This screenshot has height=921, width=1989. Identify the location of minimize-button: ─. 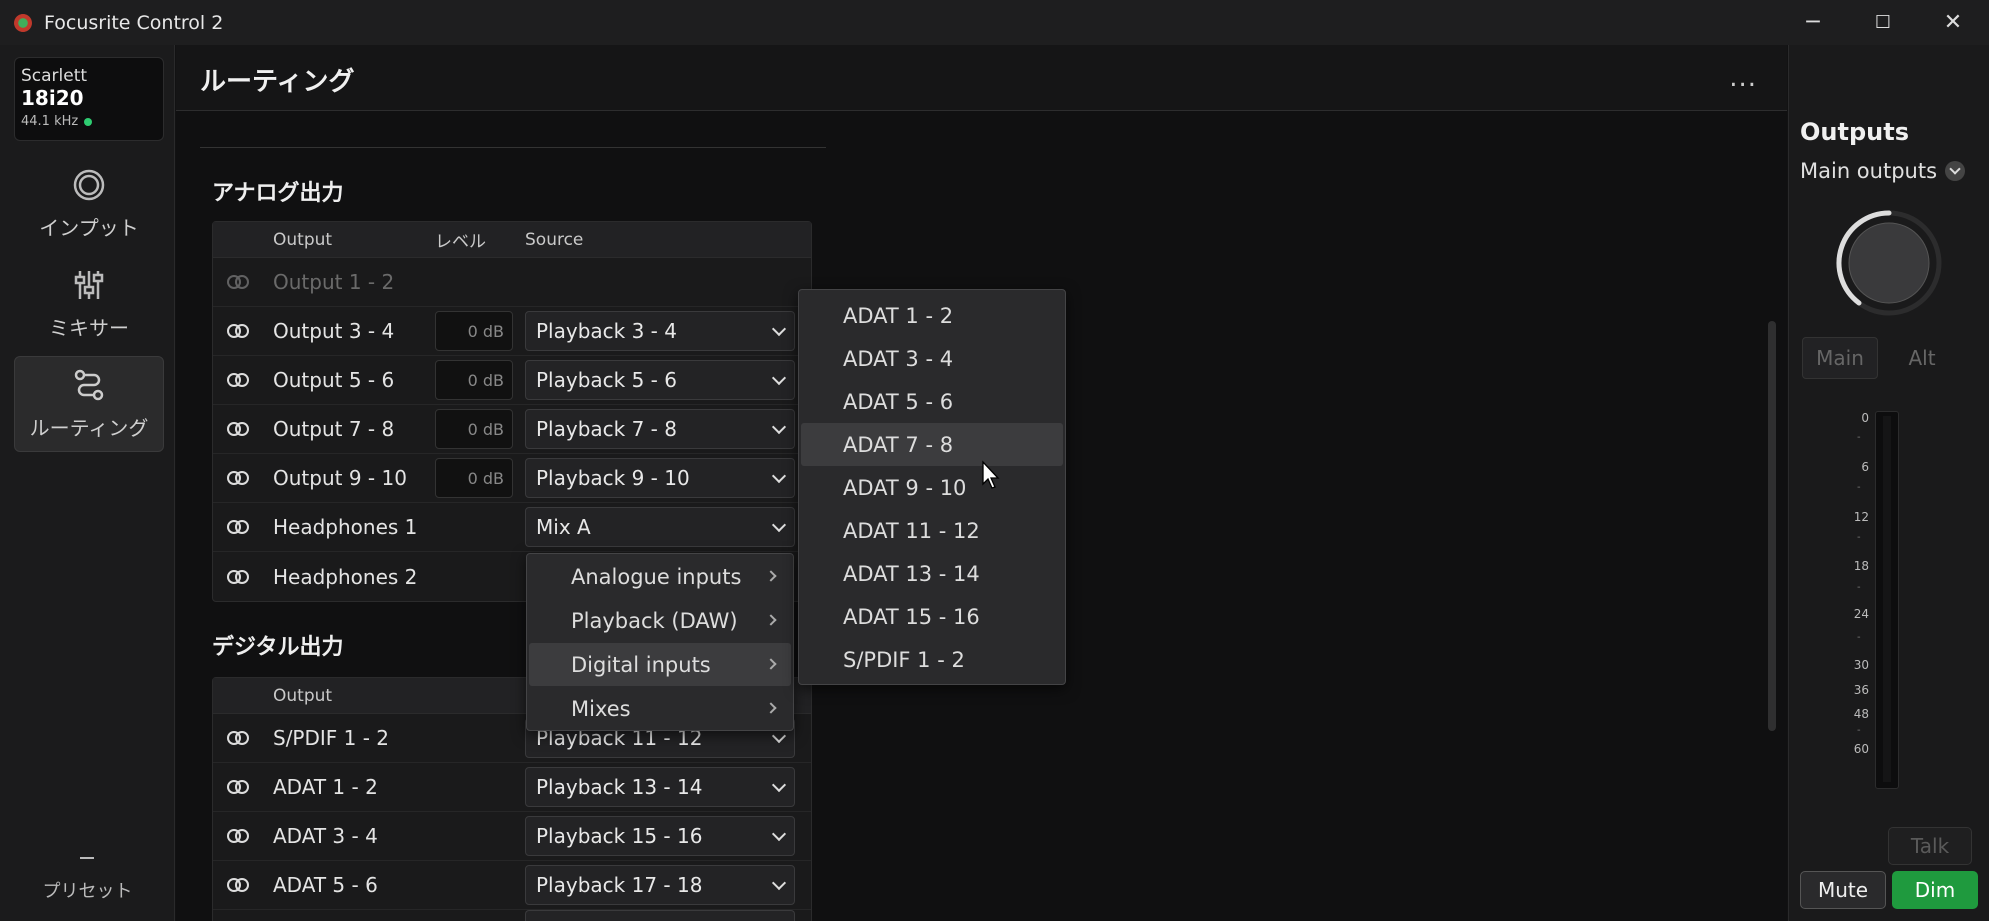
(1813, 22).